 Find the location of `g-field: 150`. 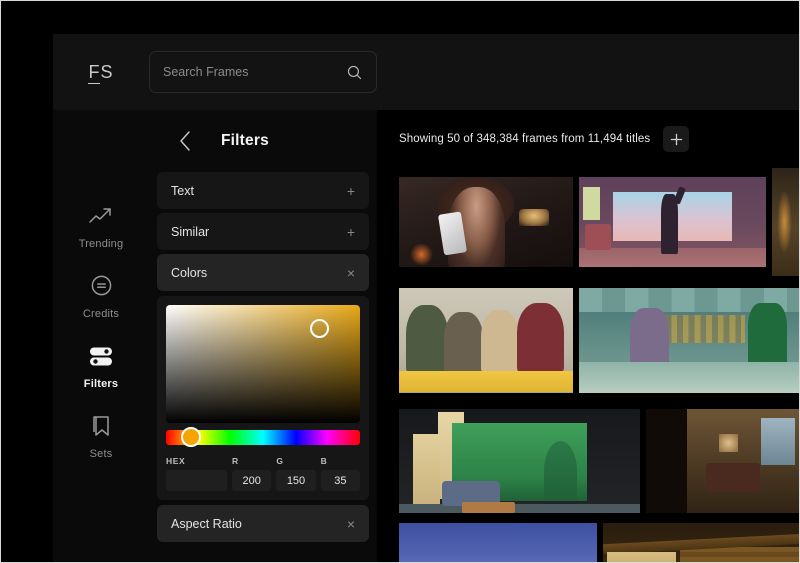

g-field: 150 is located at coordinates (296, 480).